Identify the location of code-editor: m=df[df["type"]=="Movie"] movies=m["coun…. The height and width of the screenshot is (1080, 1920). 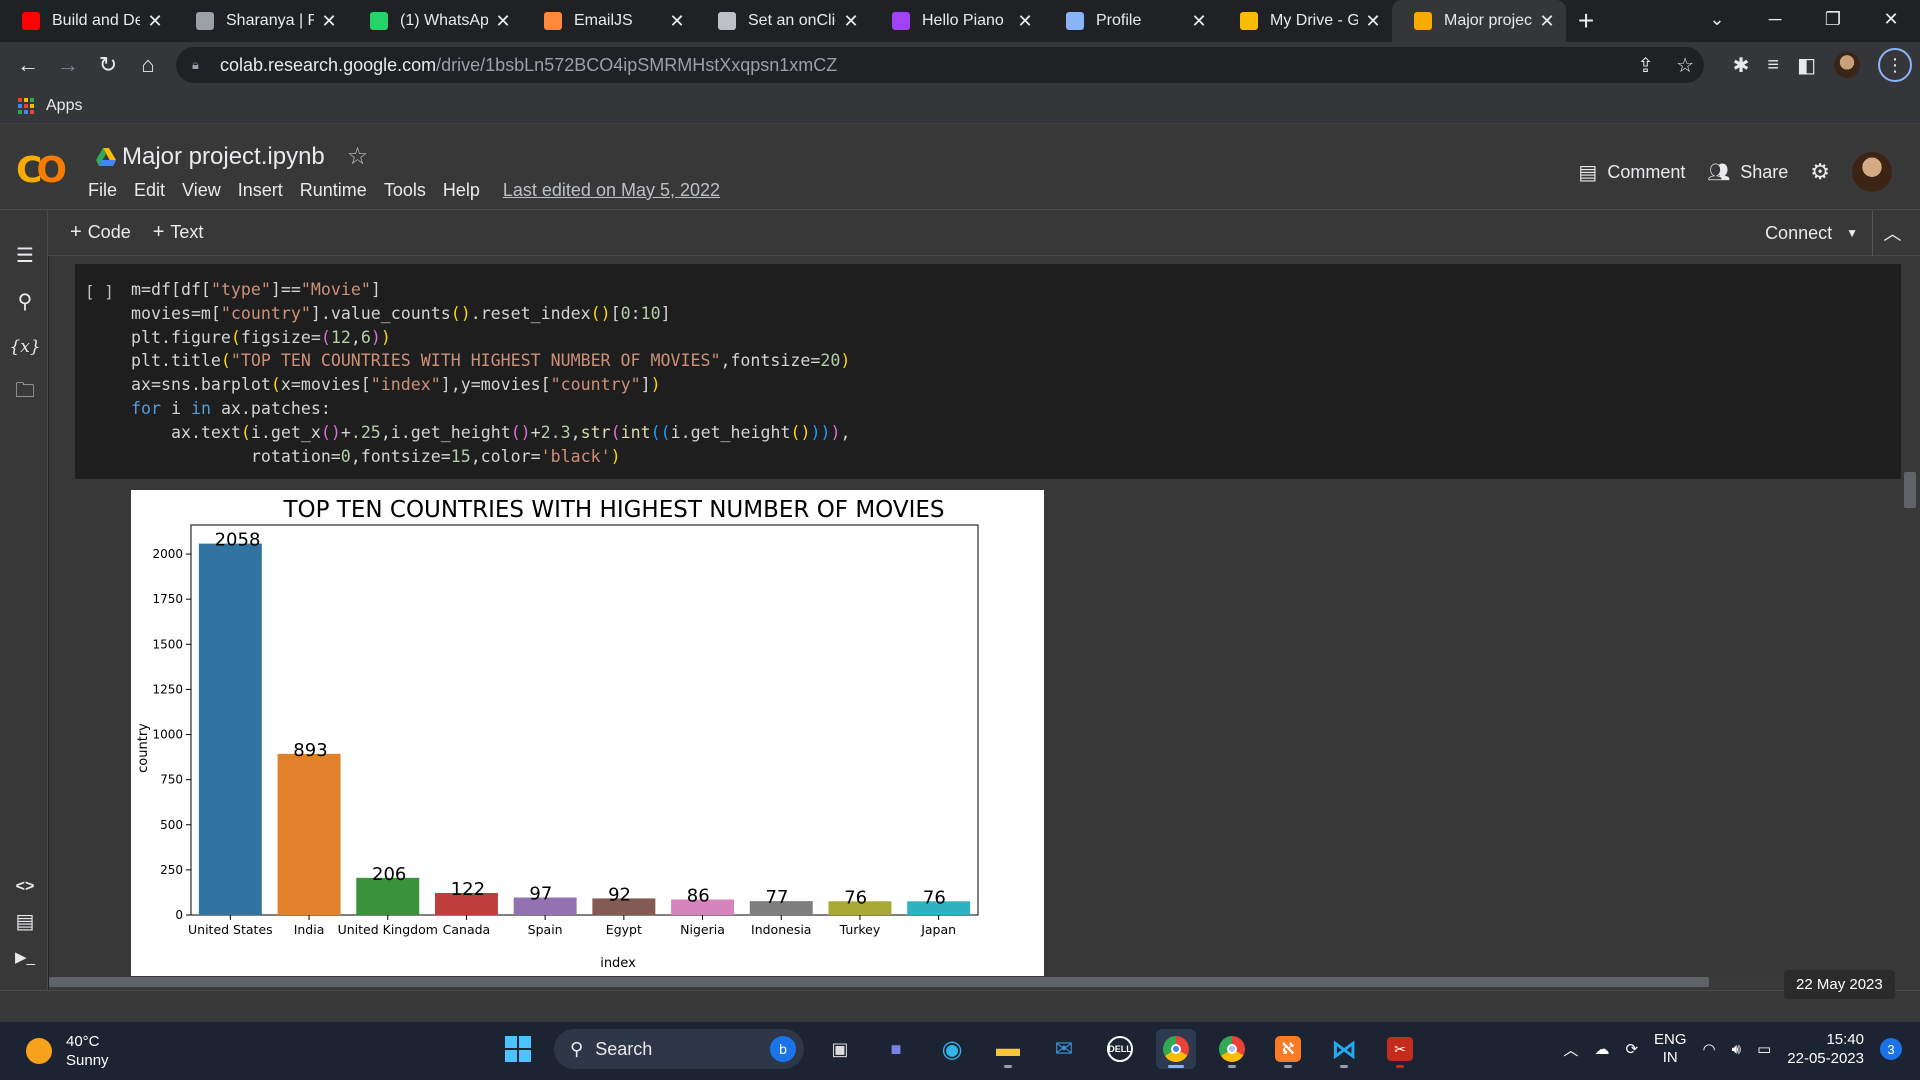
(490, 373).